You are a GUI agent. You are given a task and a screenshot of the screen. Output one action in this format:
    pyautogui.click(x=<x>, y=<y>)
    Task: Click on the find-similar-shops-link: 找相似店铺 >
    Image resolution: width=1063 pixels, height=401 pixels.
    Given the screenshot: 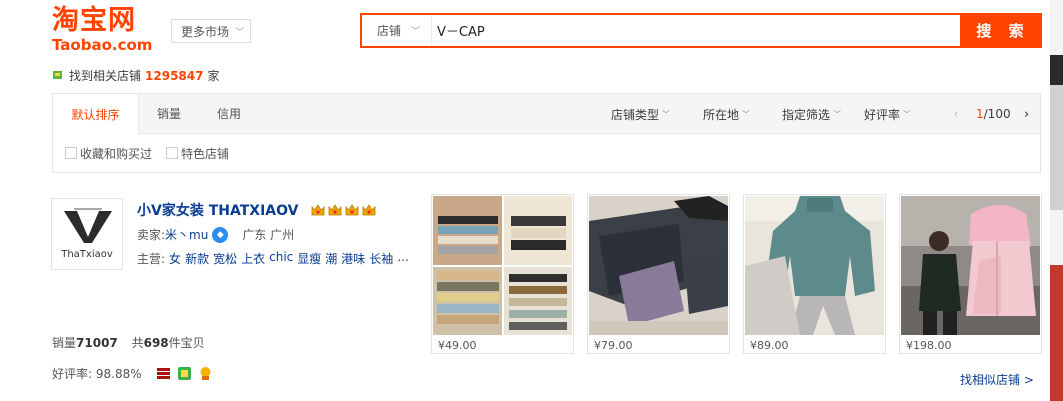 What is the action you would take?
    pyautogui.click(x=997, y=379)
    